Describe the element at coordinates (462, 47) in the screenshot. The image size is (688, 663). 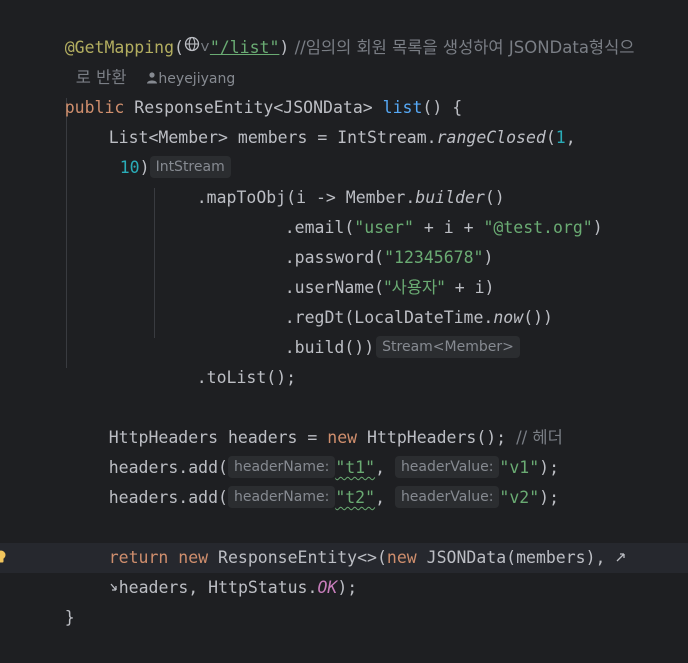
I see `comment: //임의의 회원 목록을 생성하여 JSONData형식으` at that location.